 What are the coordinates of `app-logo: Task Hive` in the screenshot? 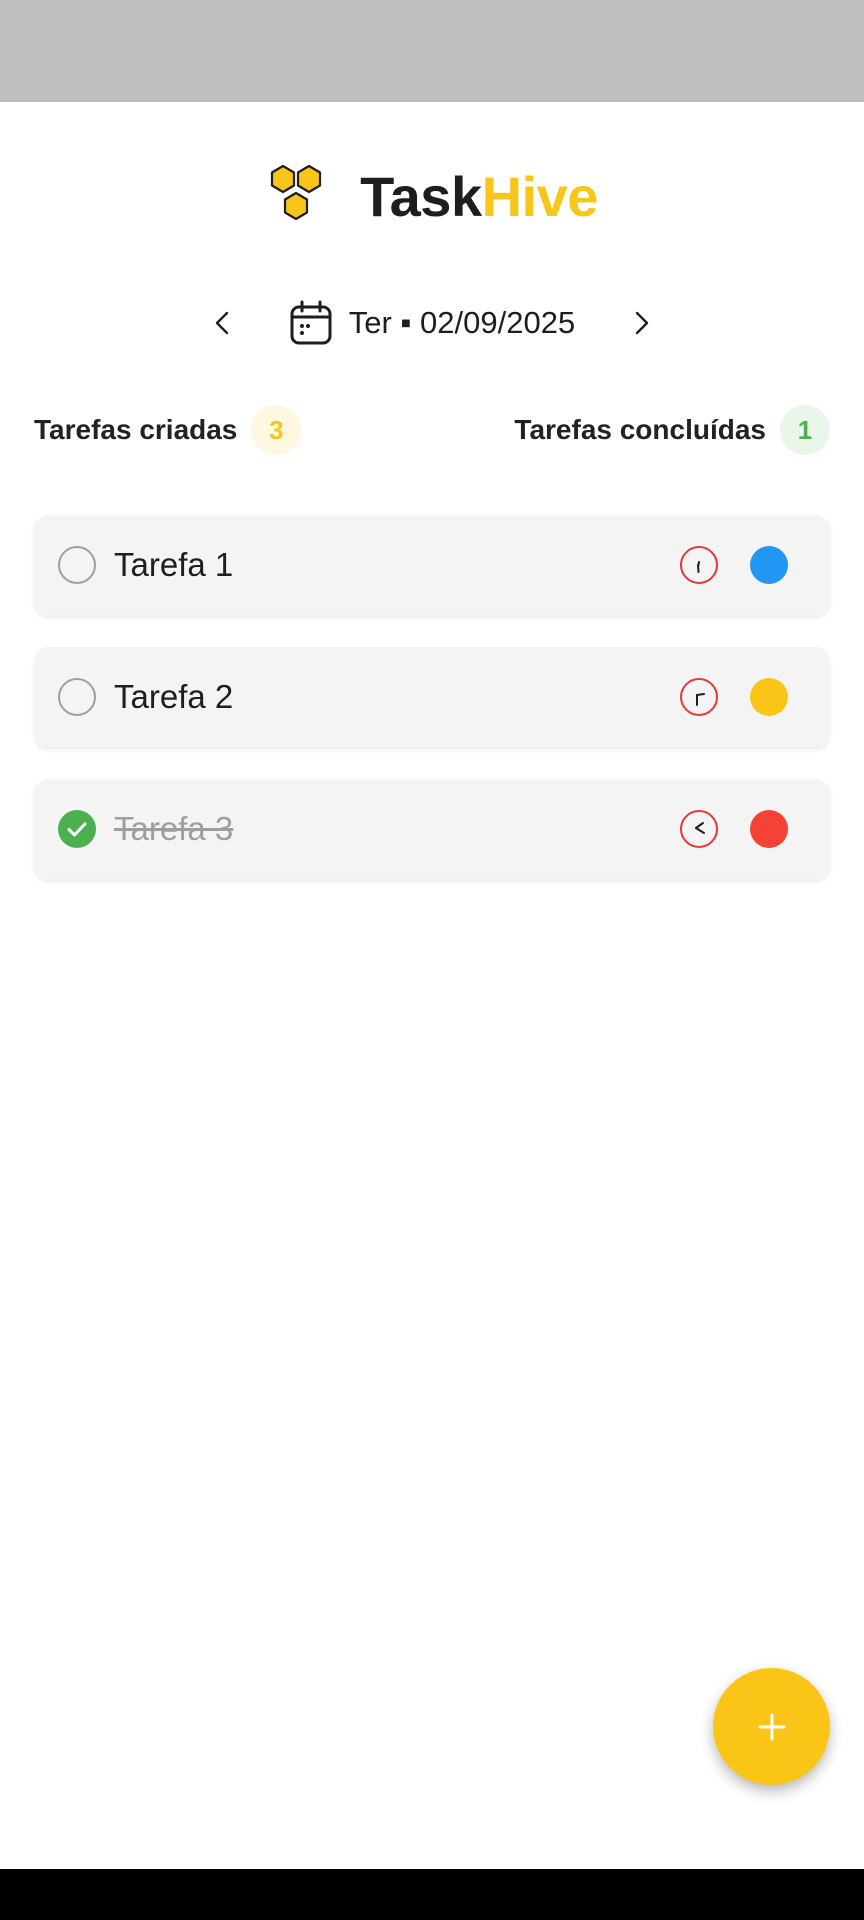 It's located at (432, 197).